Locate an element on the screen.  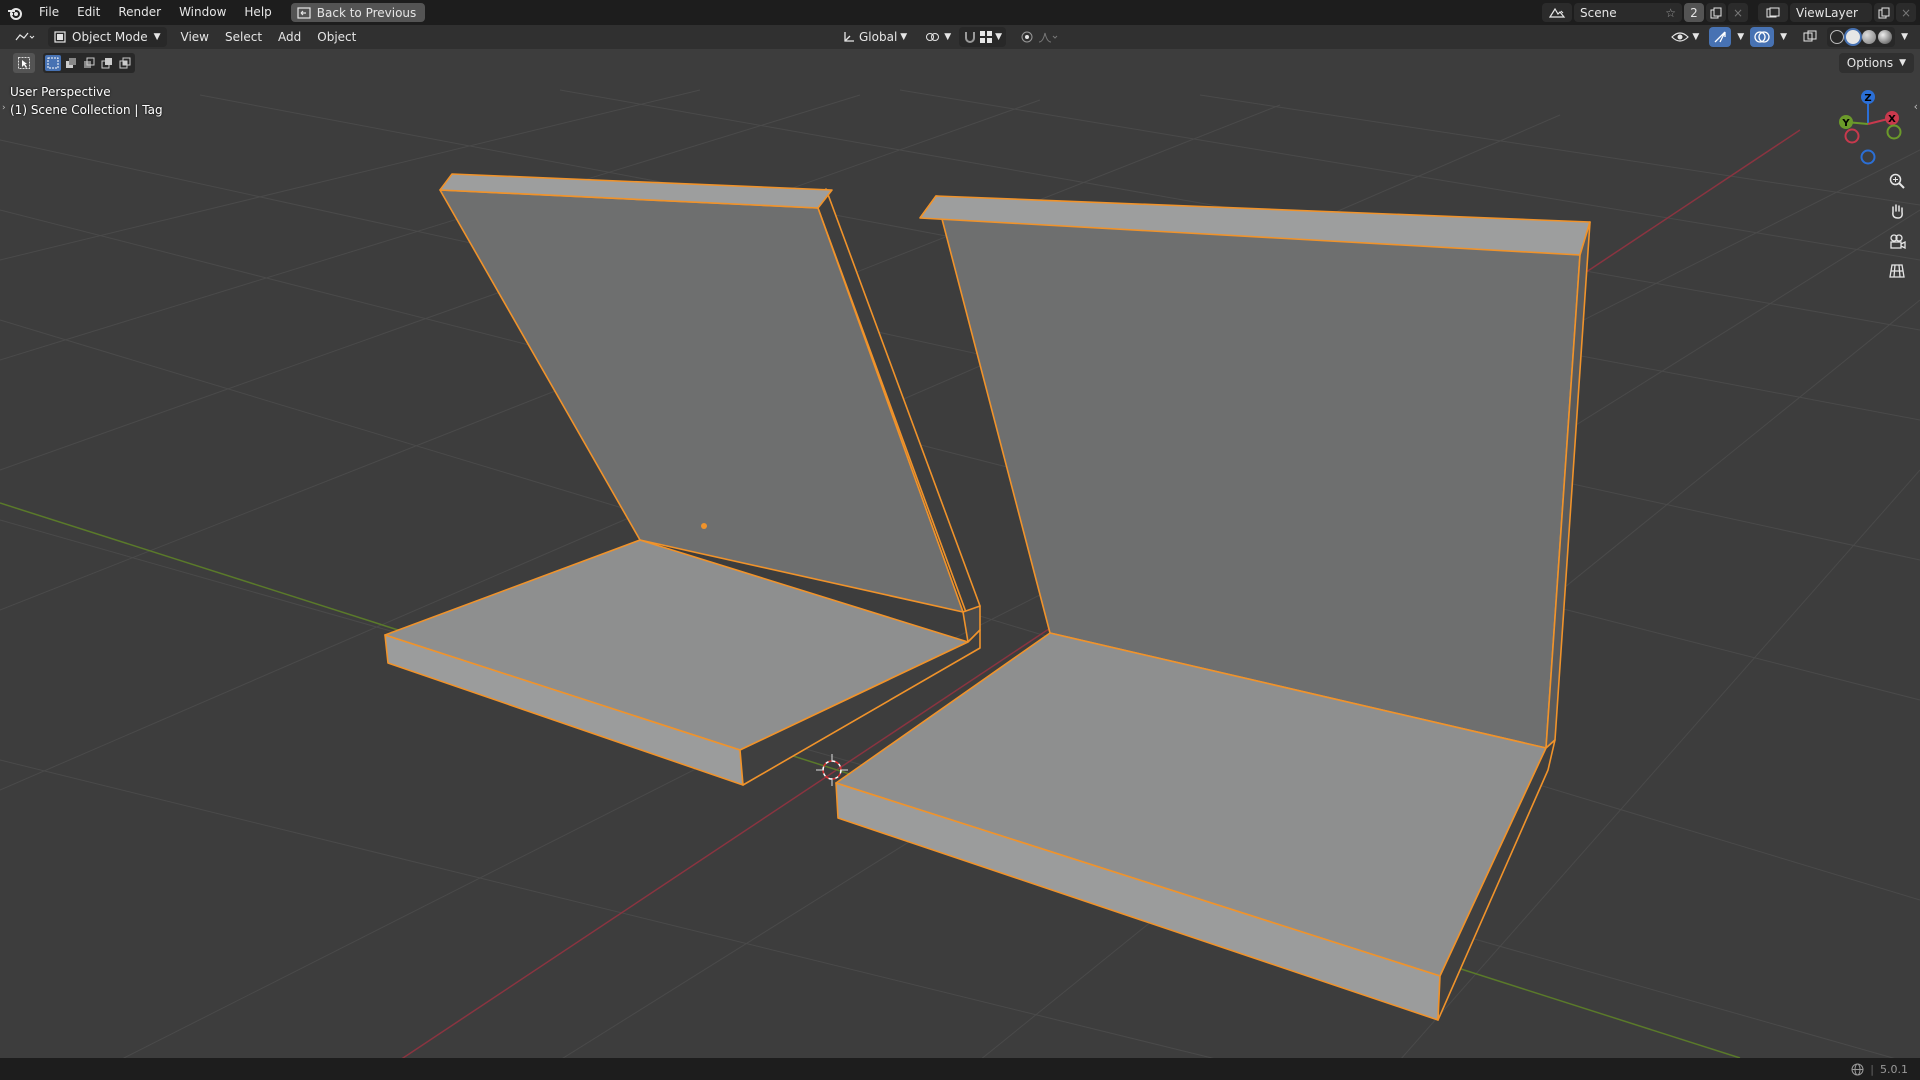
back-to-previous-label: Back to Previous is located at coordinates (366, 12).